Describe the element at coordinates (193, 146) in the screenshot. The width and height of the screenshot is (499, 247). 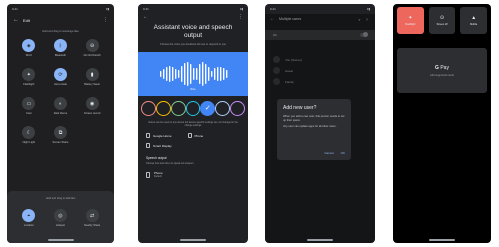
I see `device-smart-display: Smart Display` at that location.